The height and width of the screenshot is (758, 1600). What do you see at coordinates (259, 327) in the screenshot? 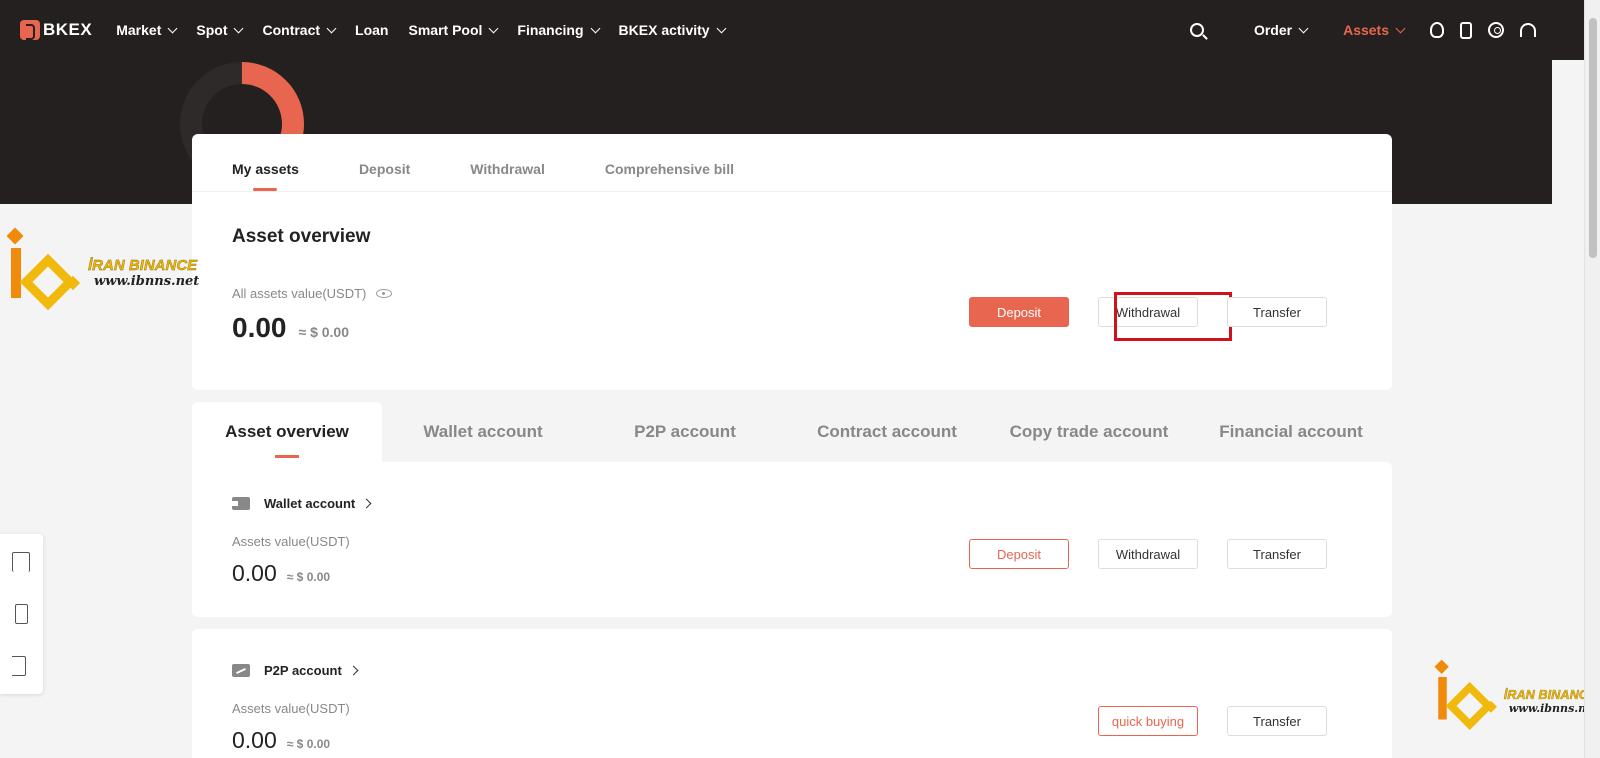
I see `total-value: 0.00` at bounding box center [259, 327].